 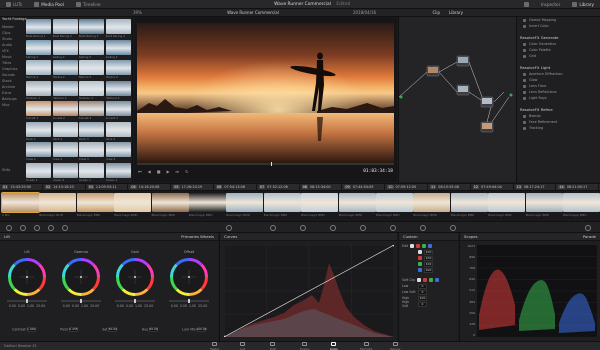 I want to click on page-tab-edit: Edit, so click(x=273, y=346).